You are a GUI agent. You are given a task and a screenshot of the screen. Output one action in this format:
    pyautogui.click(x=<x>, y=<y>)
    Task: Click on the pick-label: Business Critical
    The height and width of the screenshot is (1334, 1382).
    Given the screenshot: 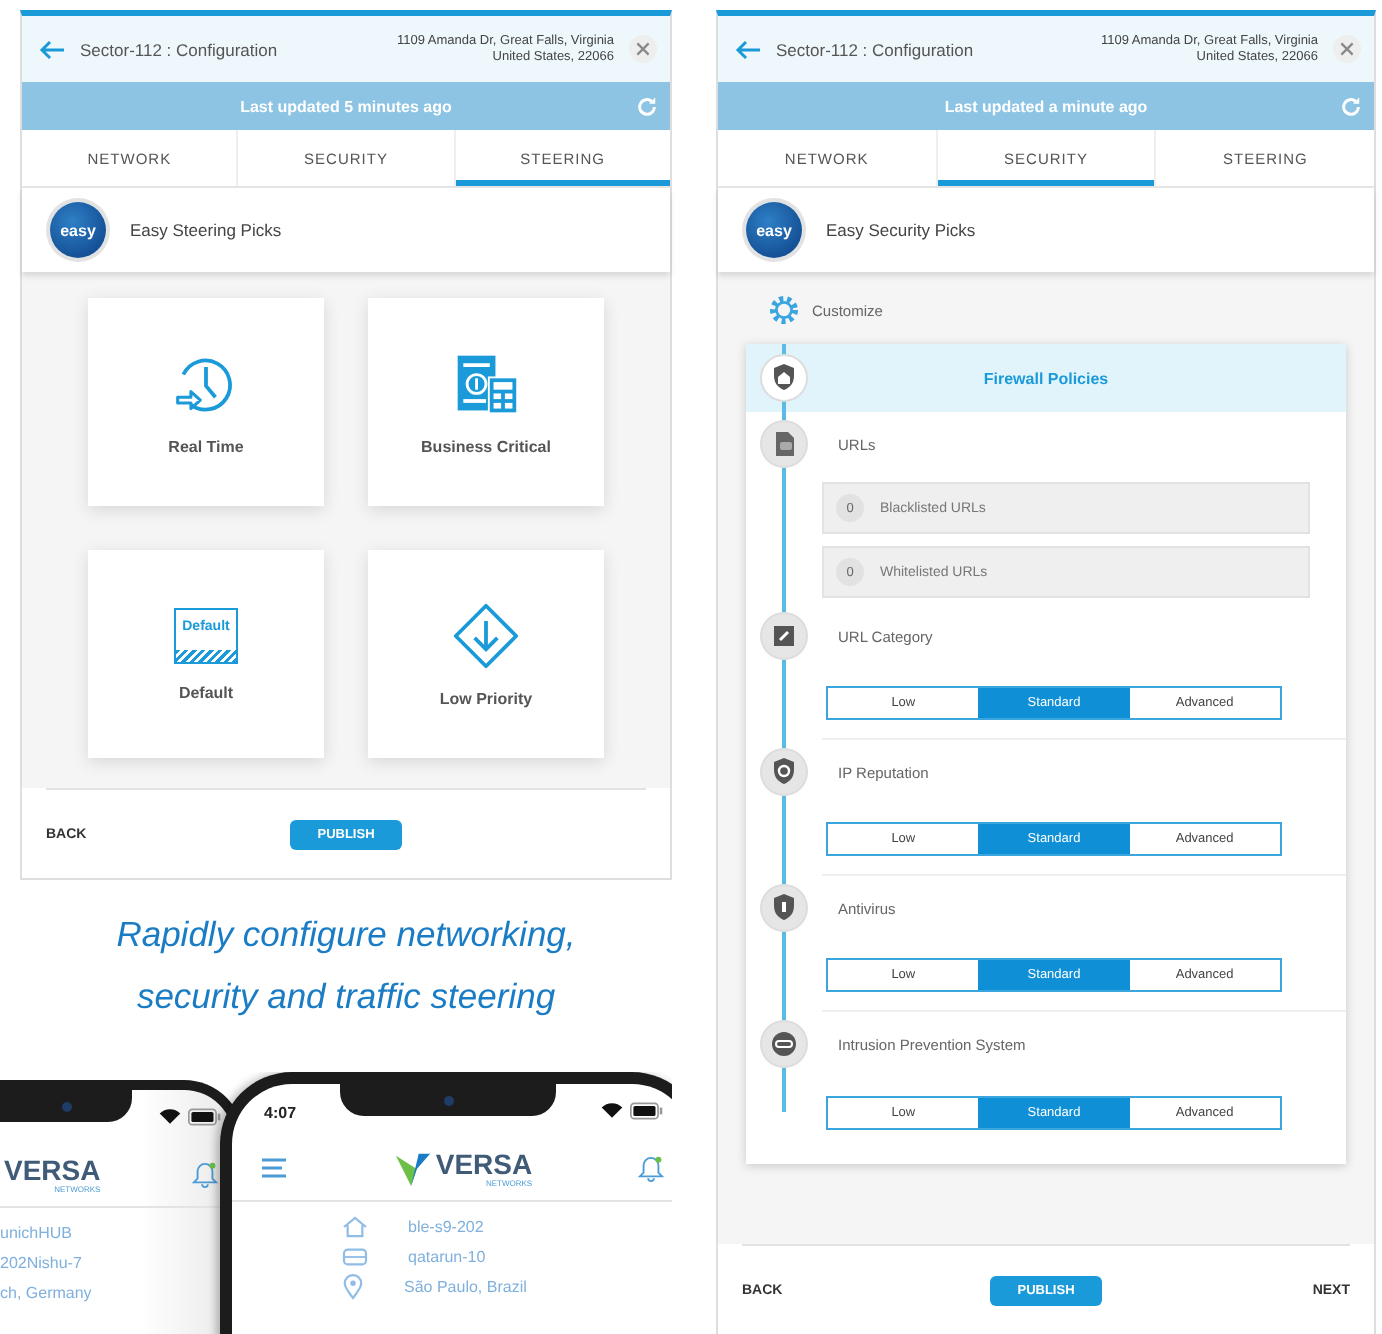 What is the action you would take?
    pyautogui.click(x=486, y=446)
    